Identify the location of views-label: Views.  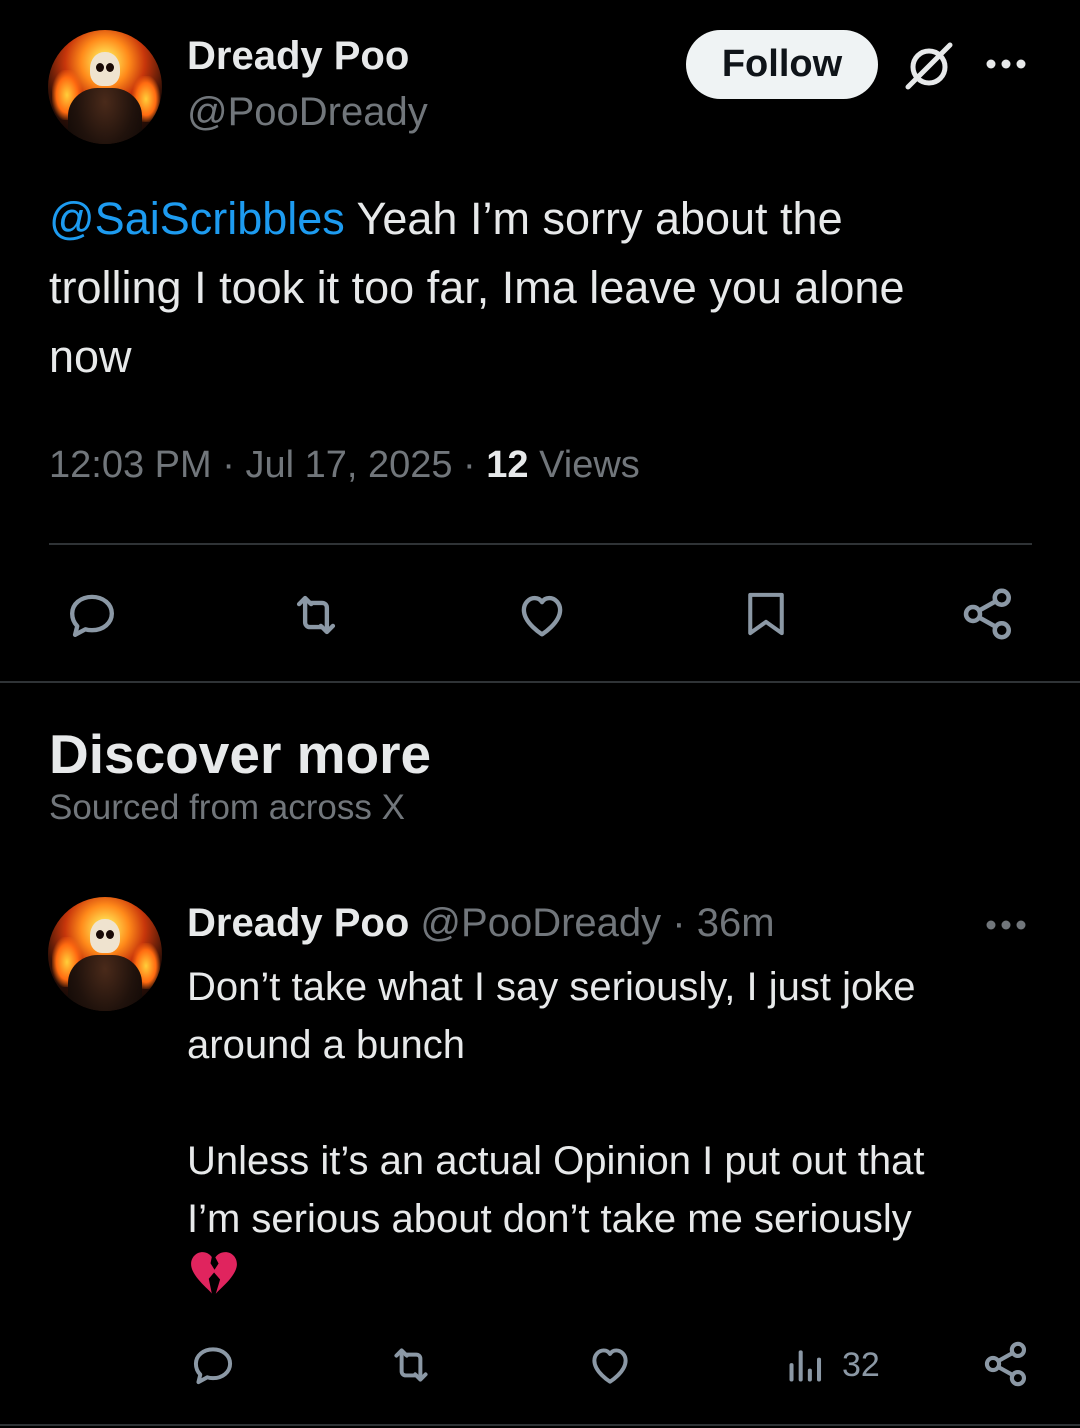
(589, 465).